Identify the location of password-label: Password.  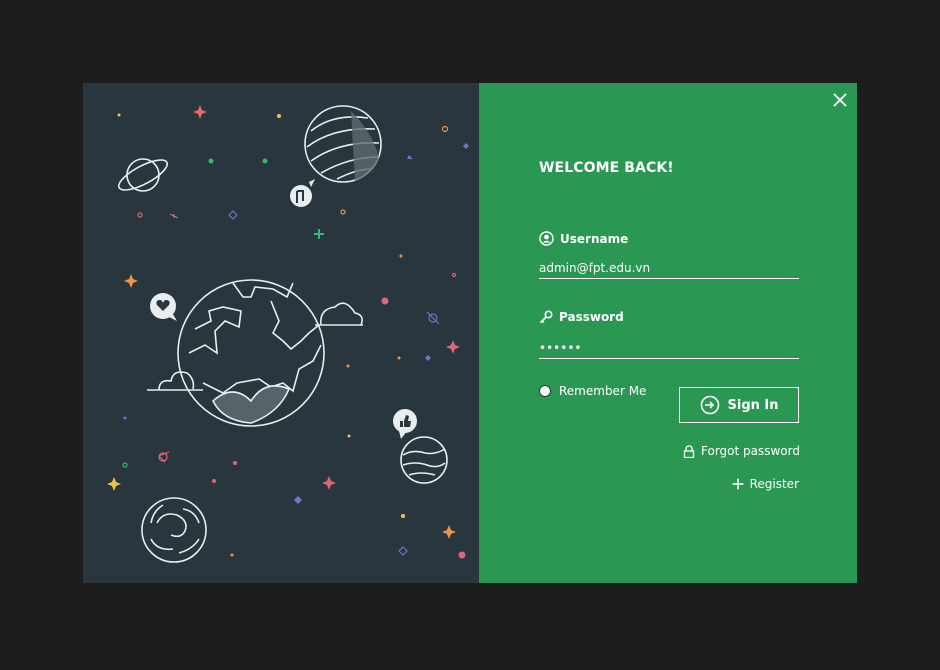
(581, 317).